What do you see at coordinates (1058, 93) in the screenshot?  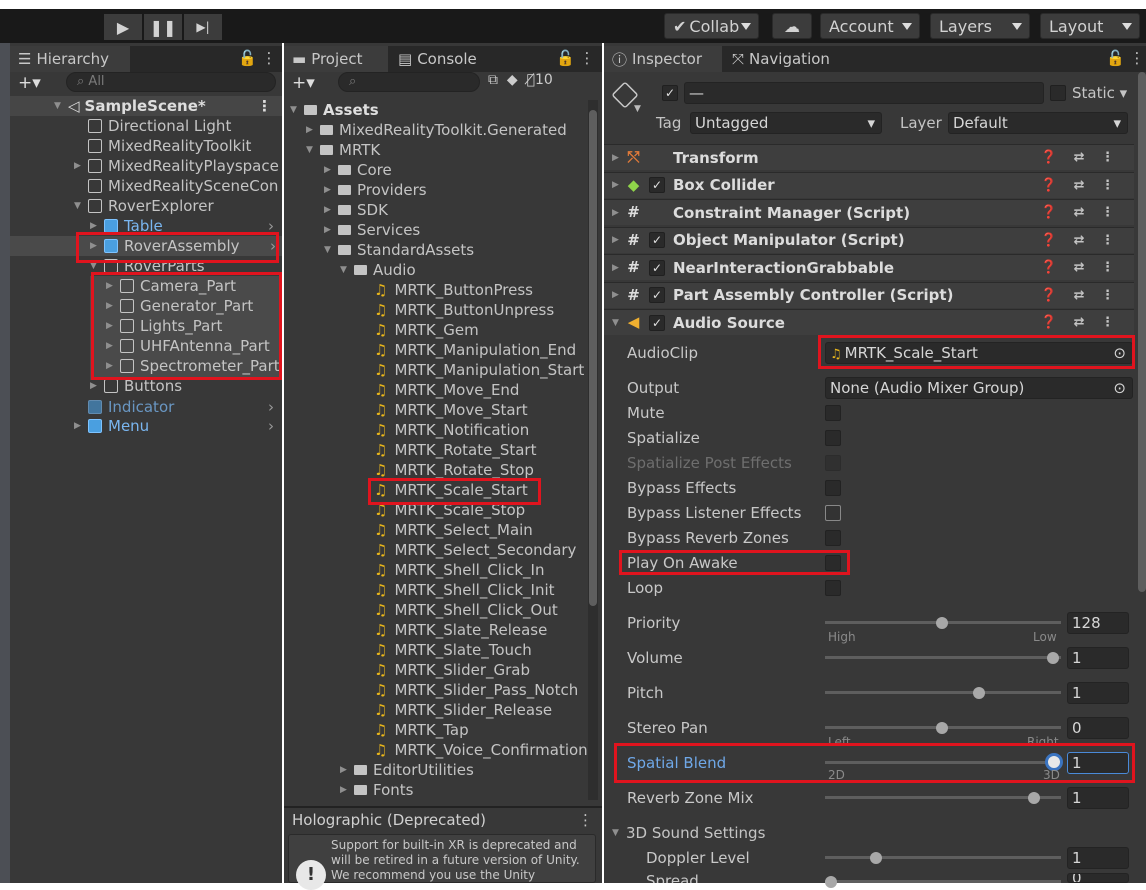 I see `static-checkbox` at bounding box center [1058, 93].